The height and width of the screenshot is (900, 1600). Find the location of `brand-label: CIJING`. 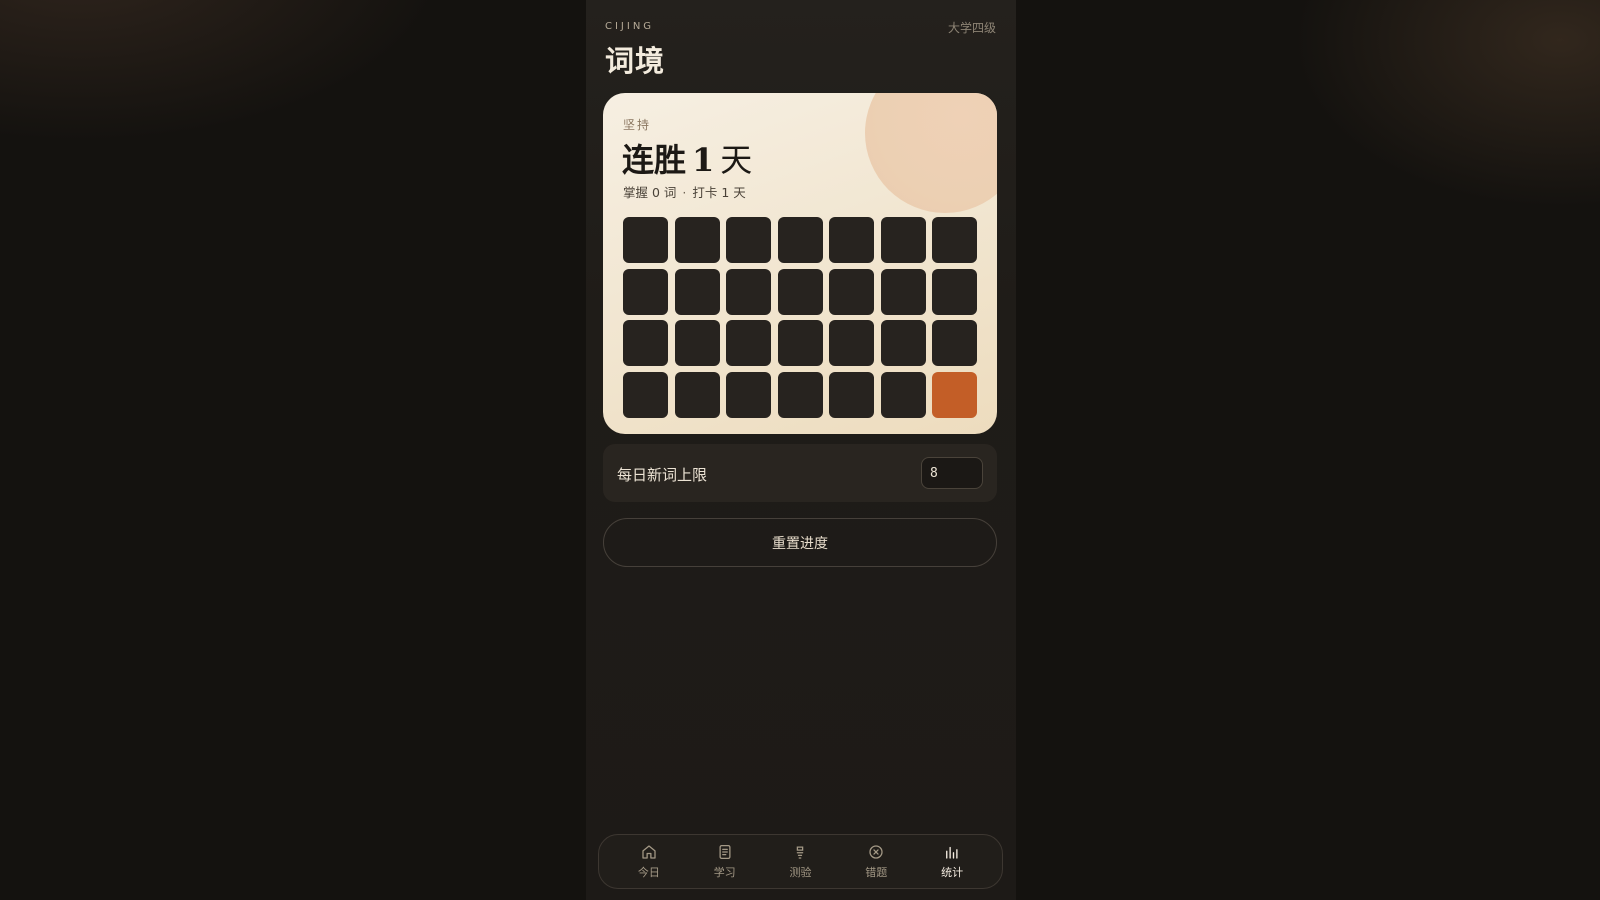

brand-label: CIJING is located at coordinates (630, 26).